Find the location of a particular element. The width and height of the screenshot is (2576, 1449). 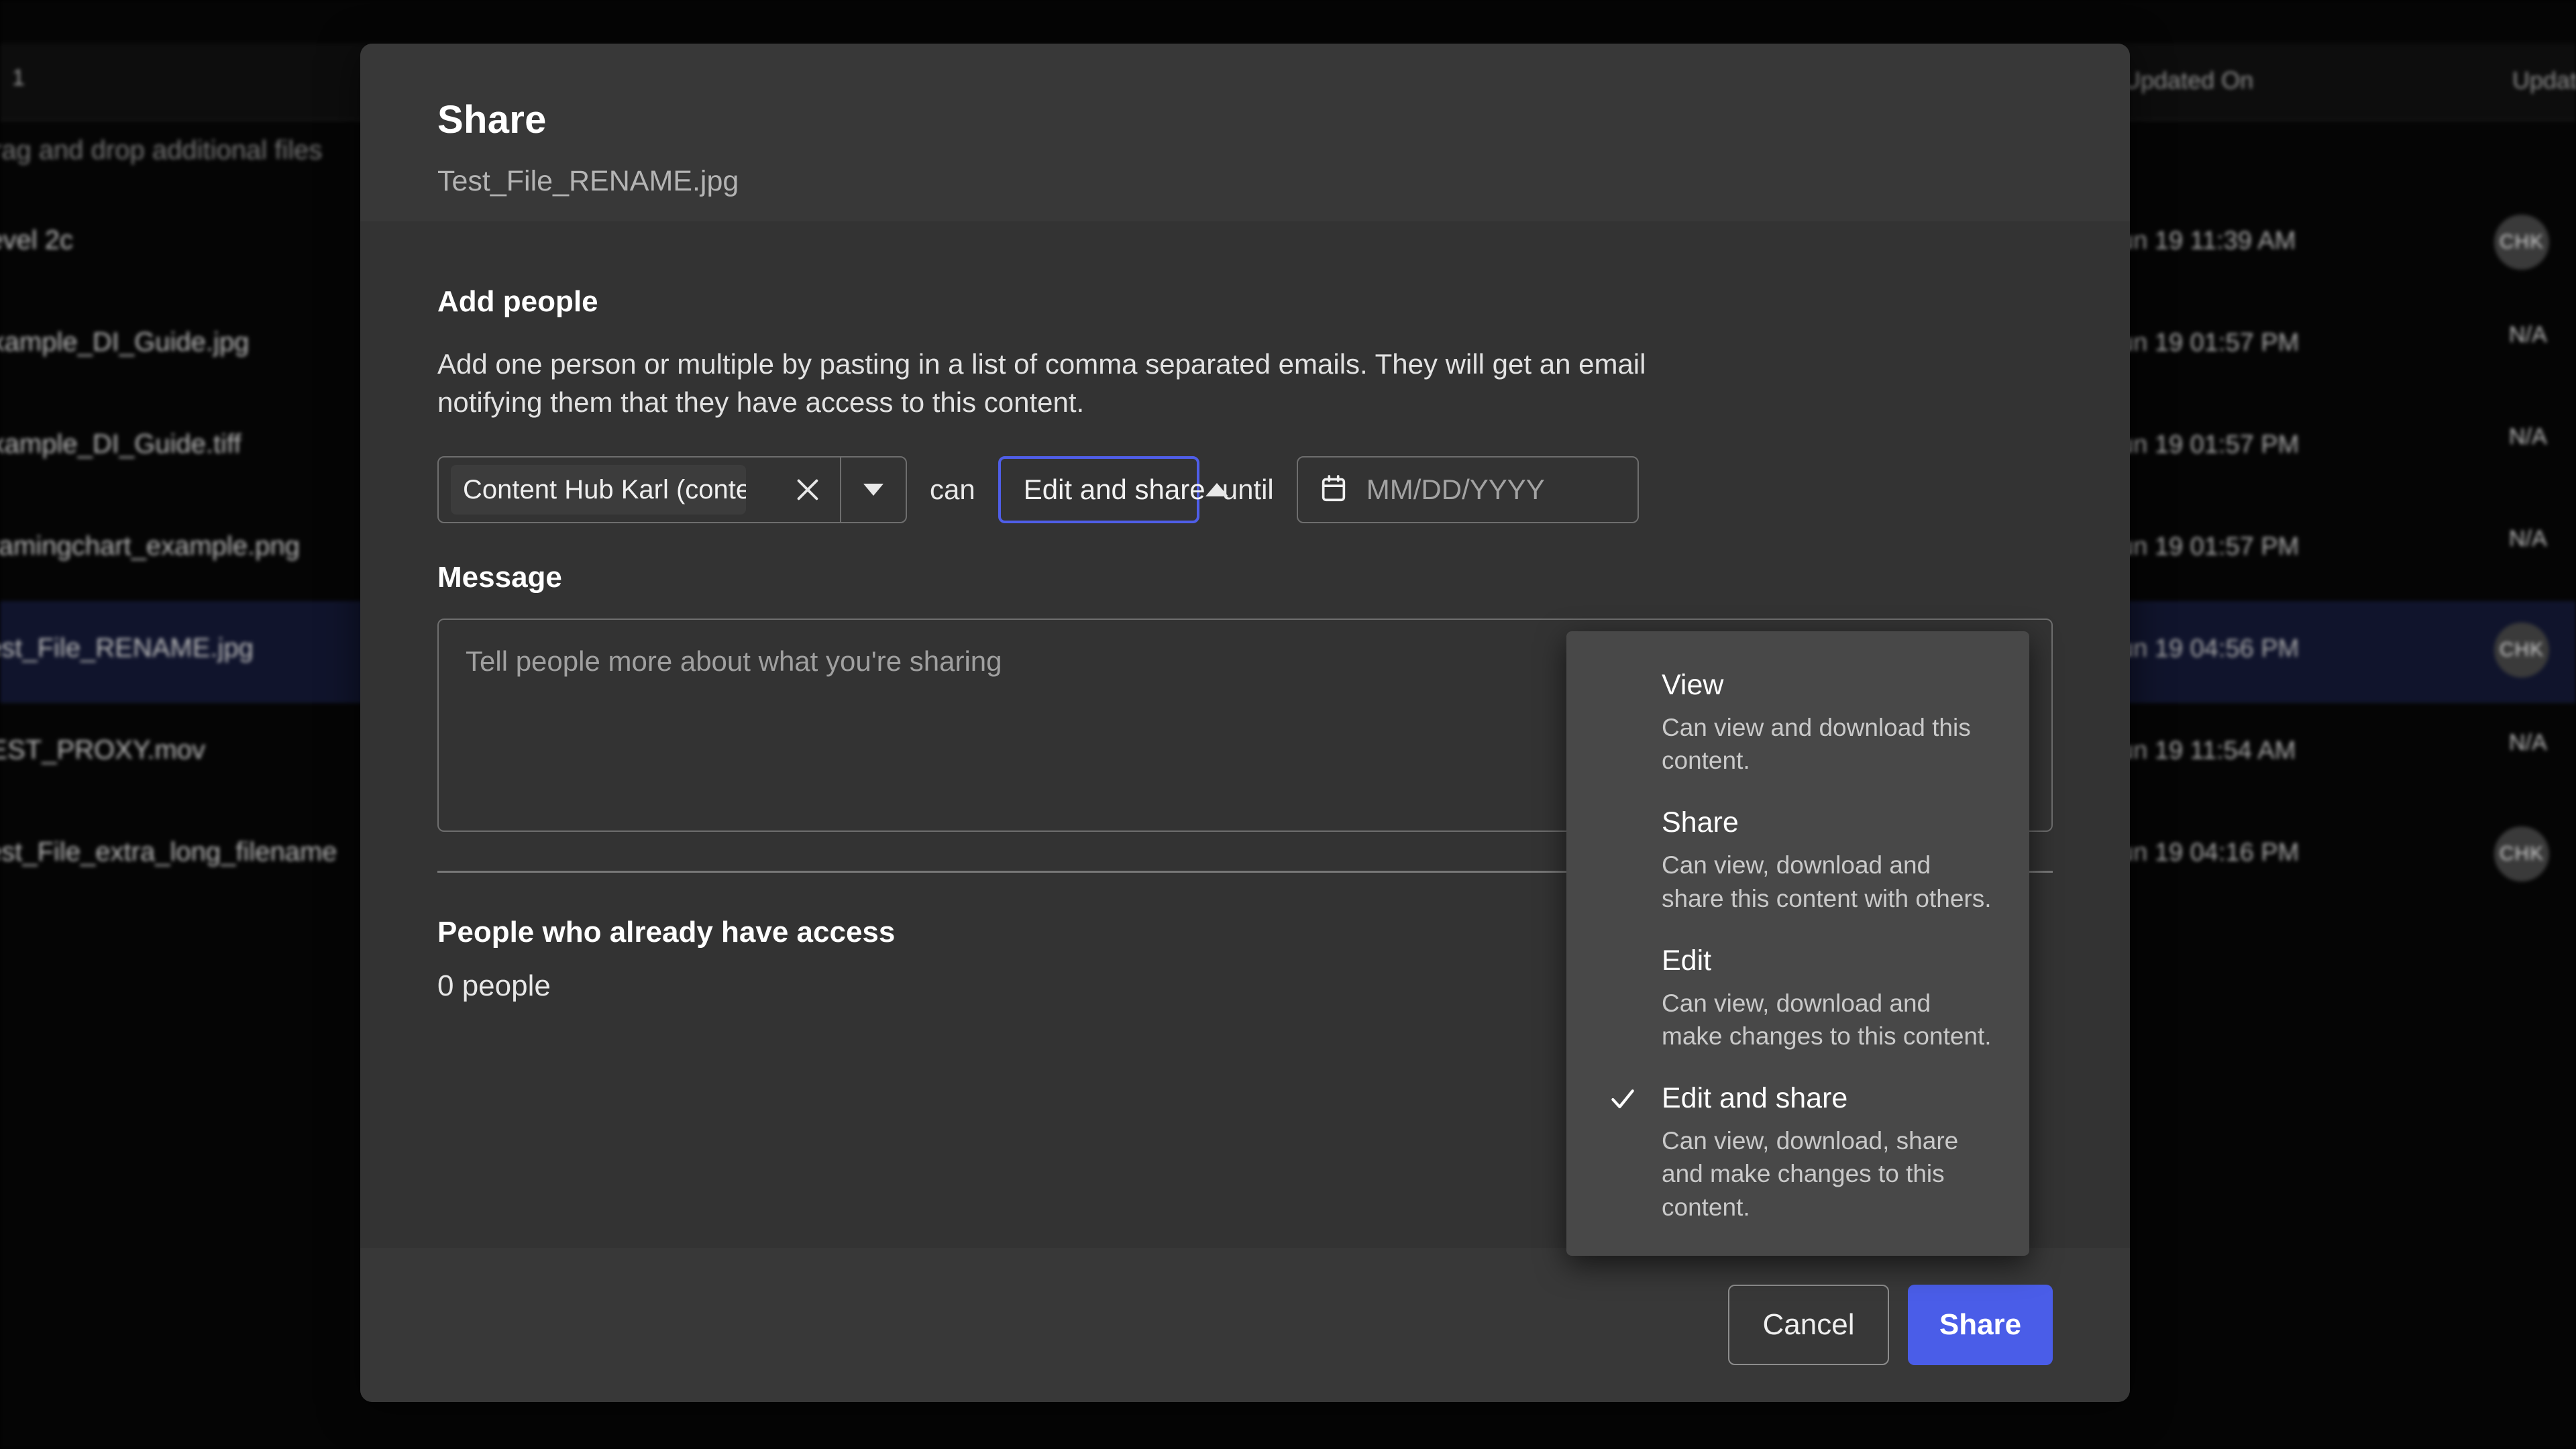

share-button: Share is located at coordinates (1980, 1325).